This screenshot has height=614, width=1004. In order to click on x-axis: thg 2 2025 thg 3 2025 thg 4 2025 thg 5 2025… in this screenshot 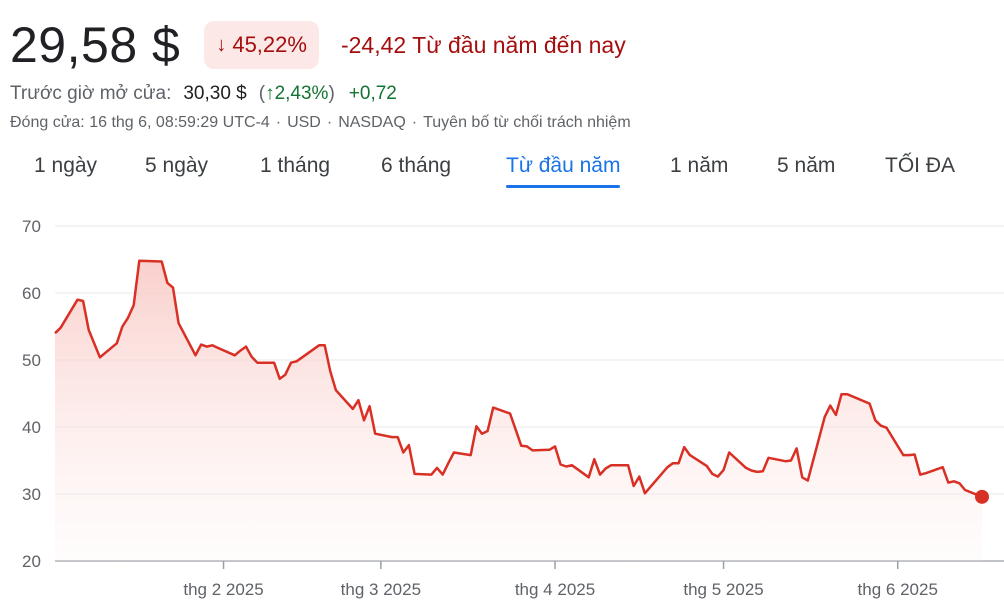, I will do `click(560, 580)`.